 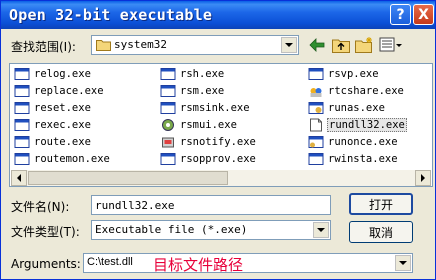 What do you see at coordinates (381, 232) in the screenshot?
I see `cancel-button: 取消` at bounding box center [381, 232].